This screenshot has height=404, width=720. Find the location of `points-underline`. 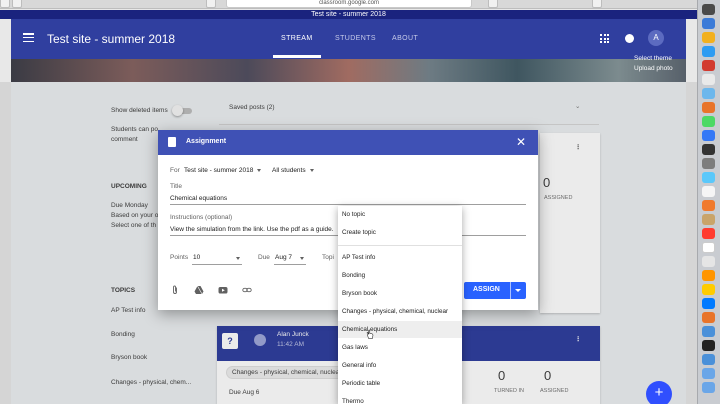

points-underline is located at coordinates (217, 264).